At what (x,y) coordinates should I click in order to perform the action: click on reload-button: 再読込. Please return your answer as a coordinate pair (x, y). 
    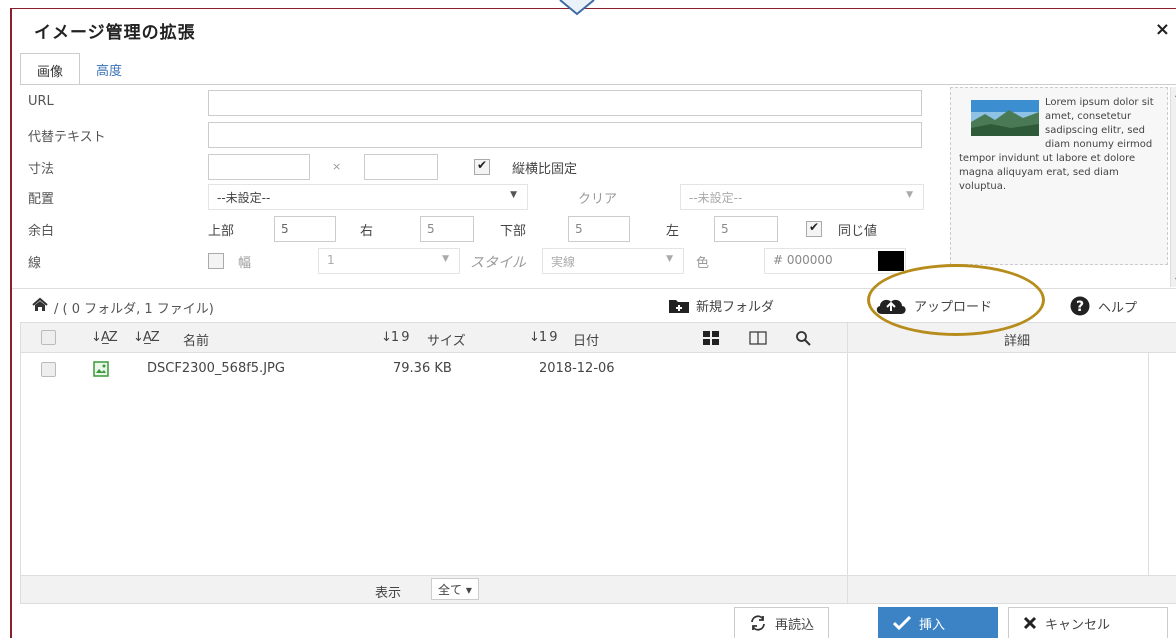
    Looking at the image, I should click on (782, 622).